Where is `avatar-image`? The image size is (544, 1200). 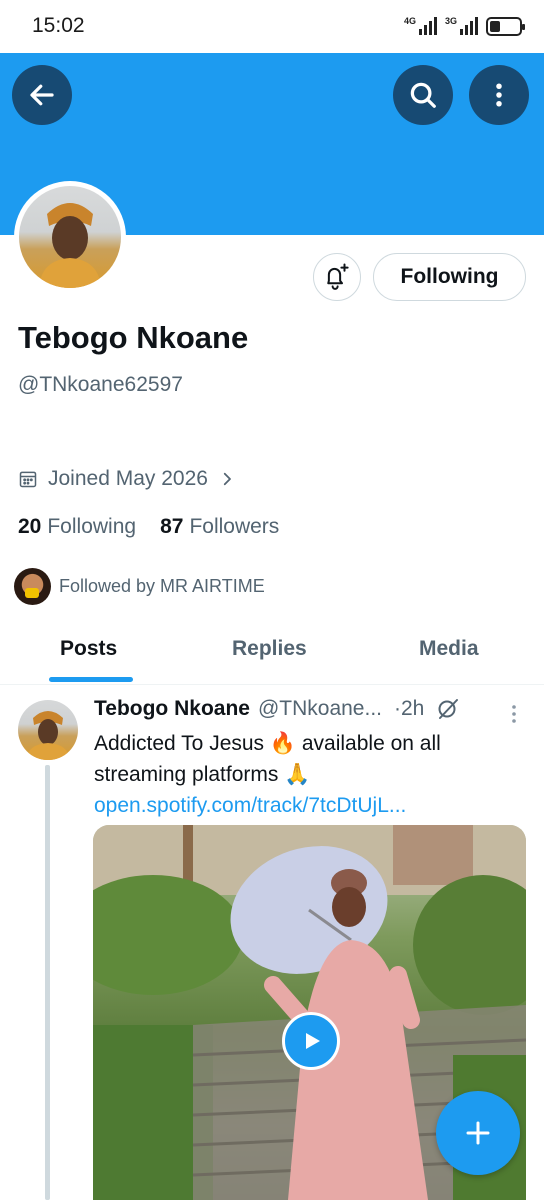 avatar-image is located at coordinates (70, 237).